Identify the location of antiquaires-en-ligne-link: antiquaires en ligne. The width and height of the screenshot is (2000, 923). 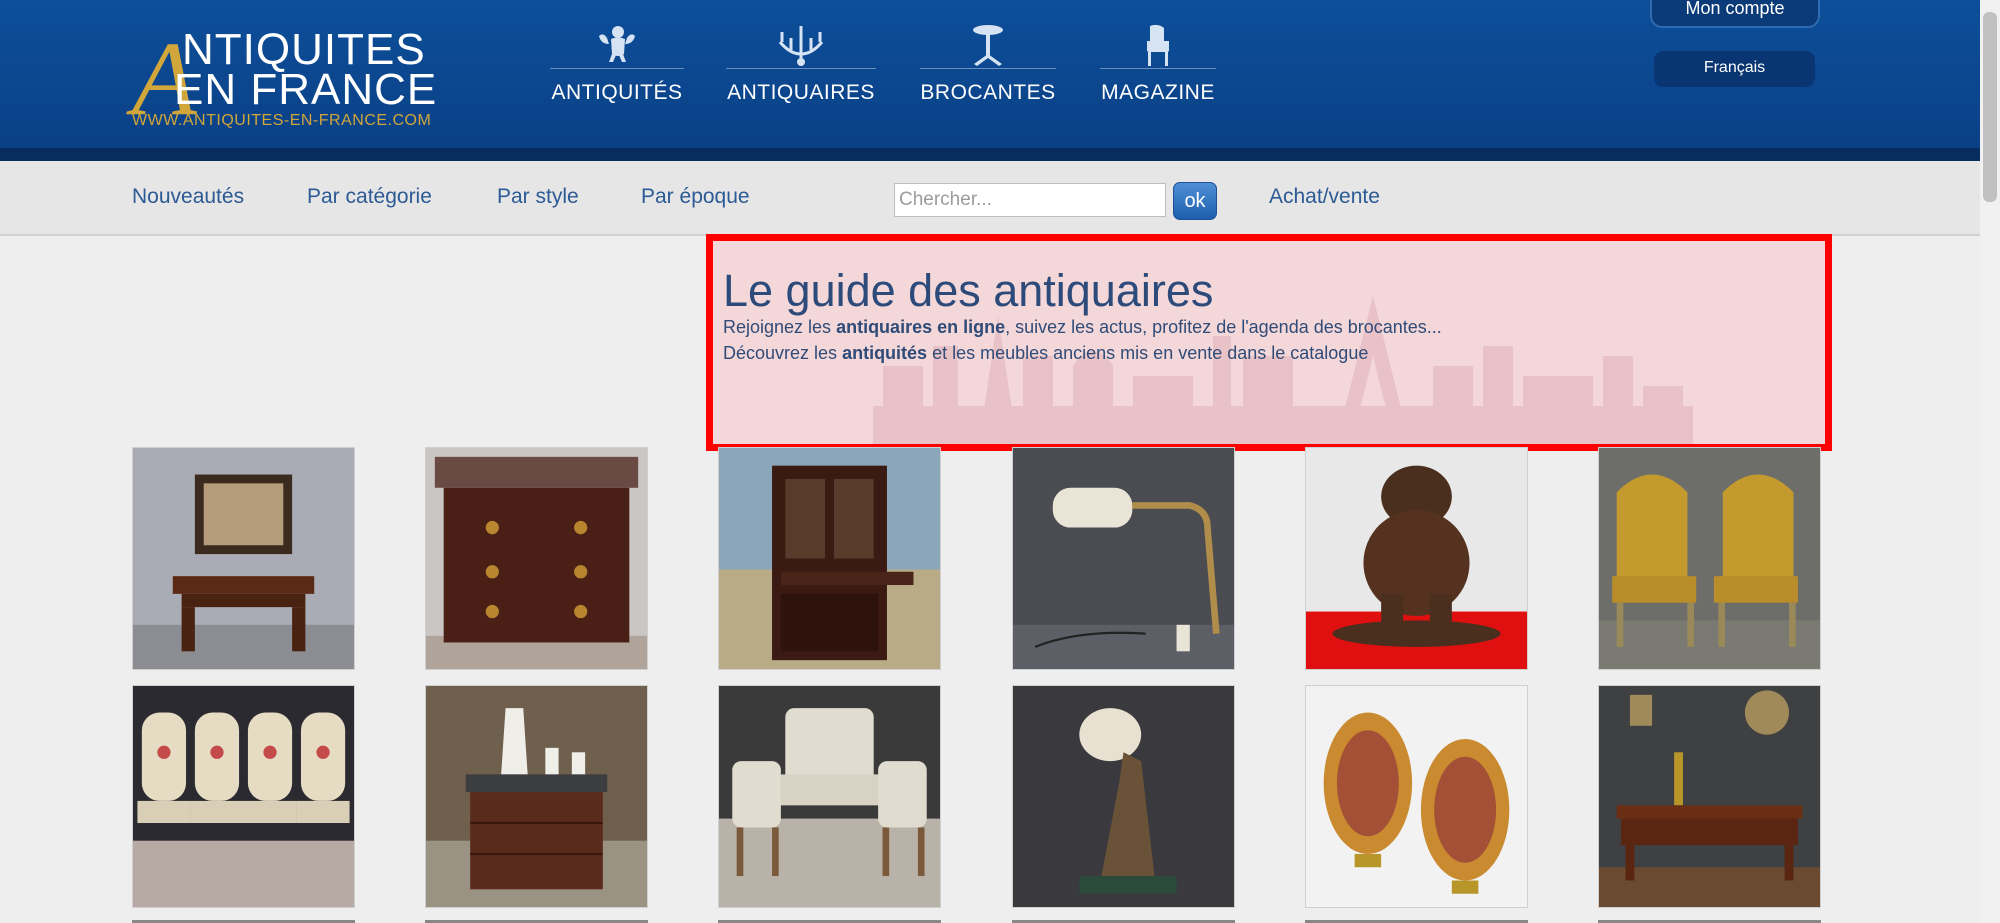
(920, 327).